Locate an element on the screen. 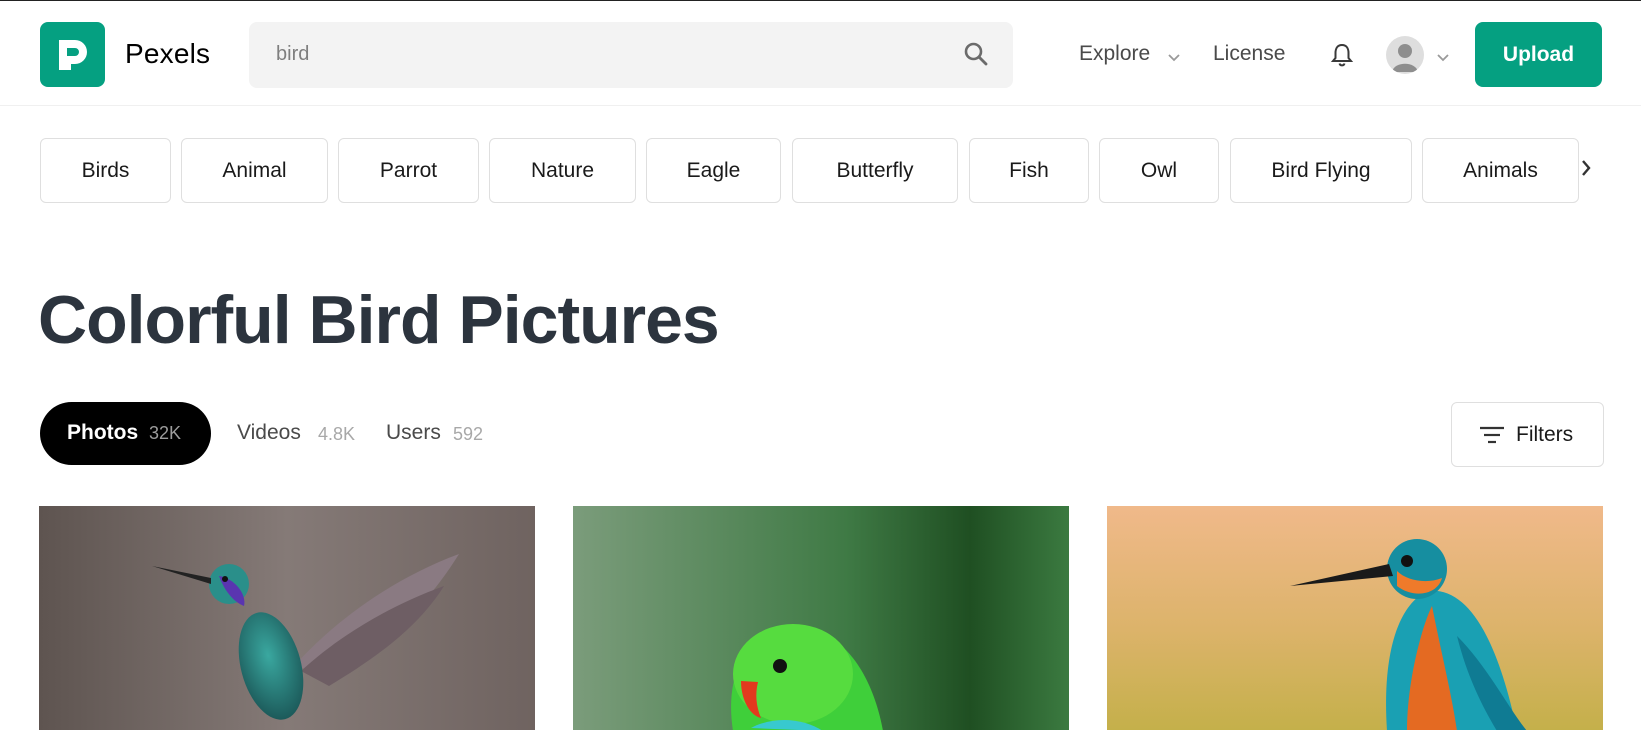 This screenshot has height=730, width=1641. tab-users: Users is located at coordinates (413, 433).